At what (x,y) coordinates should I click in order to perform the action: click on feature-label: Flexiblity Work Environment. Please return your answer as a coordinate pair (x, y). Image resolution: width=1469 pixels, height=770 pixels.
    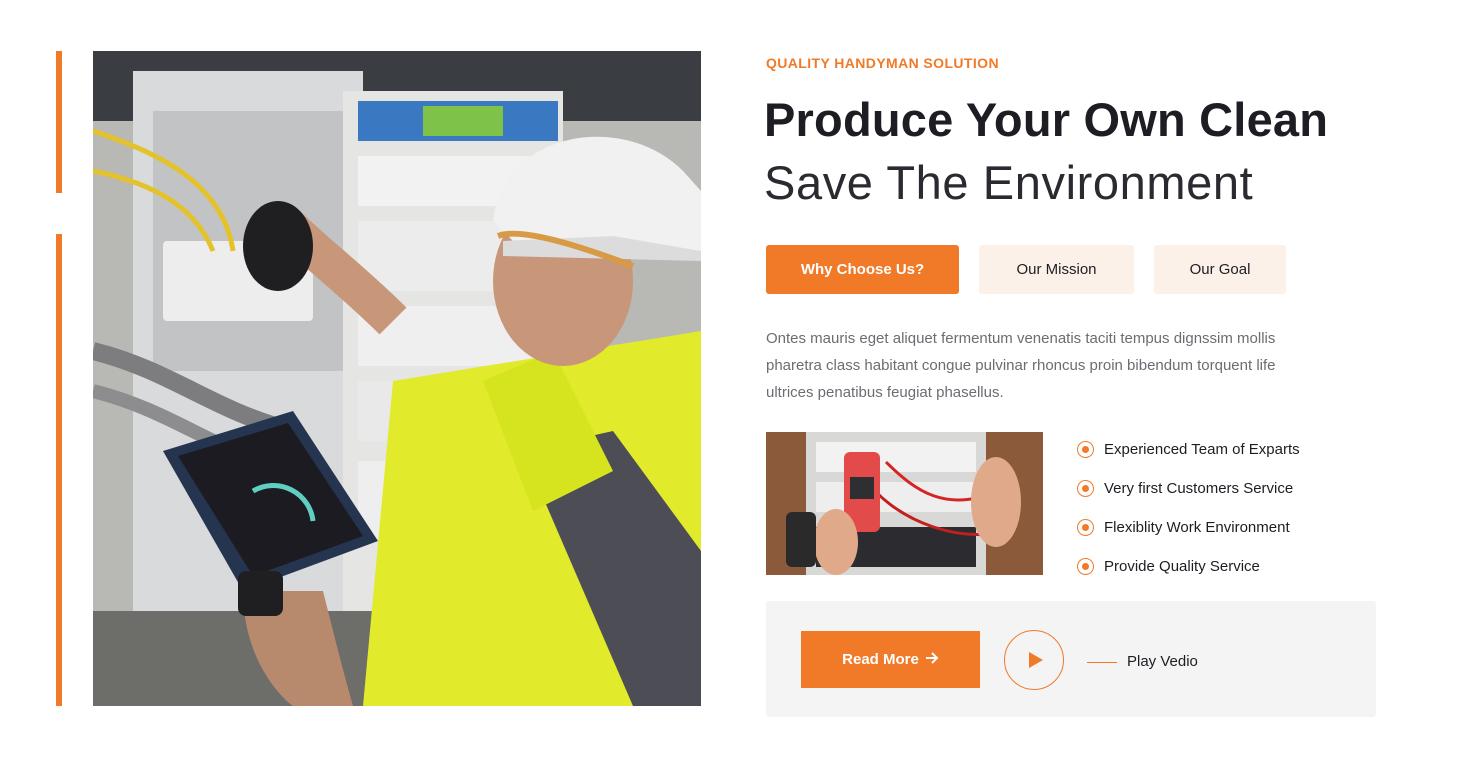
    Looking at the image, I should click on (1197, 527).